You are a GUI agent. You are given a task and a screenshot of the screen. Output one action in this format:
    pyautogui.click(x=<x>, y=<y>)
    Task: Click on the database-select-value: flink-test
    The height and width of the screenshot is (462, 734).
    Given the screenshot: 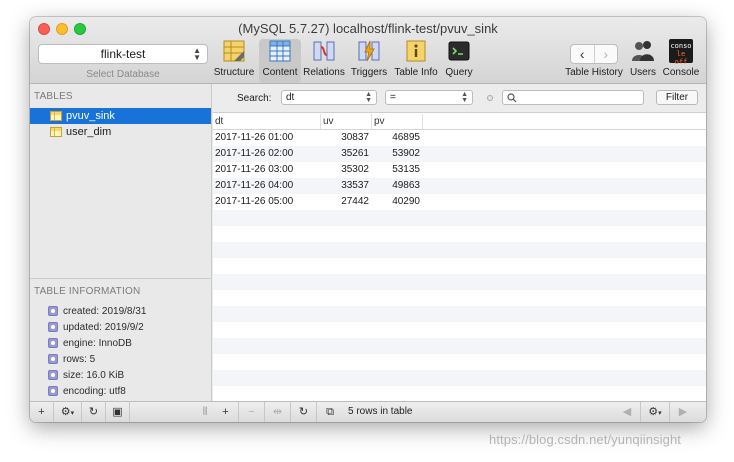 What is the action you would take?
    pyautogui.click(x=123, y=54)
    